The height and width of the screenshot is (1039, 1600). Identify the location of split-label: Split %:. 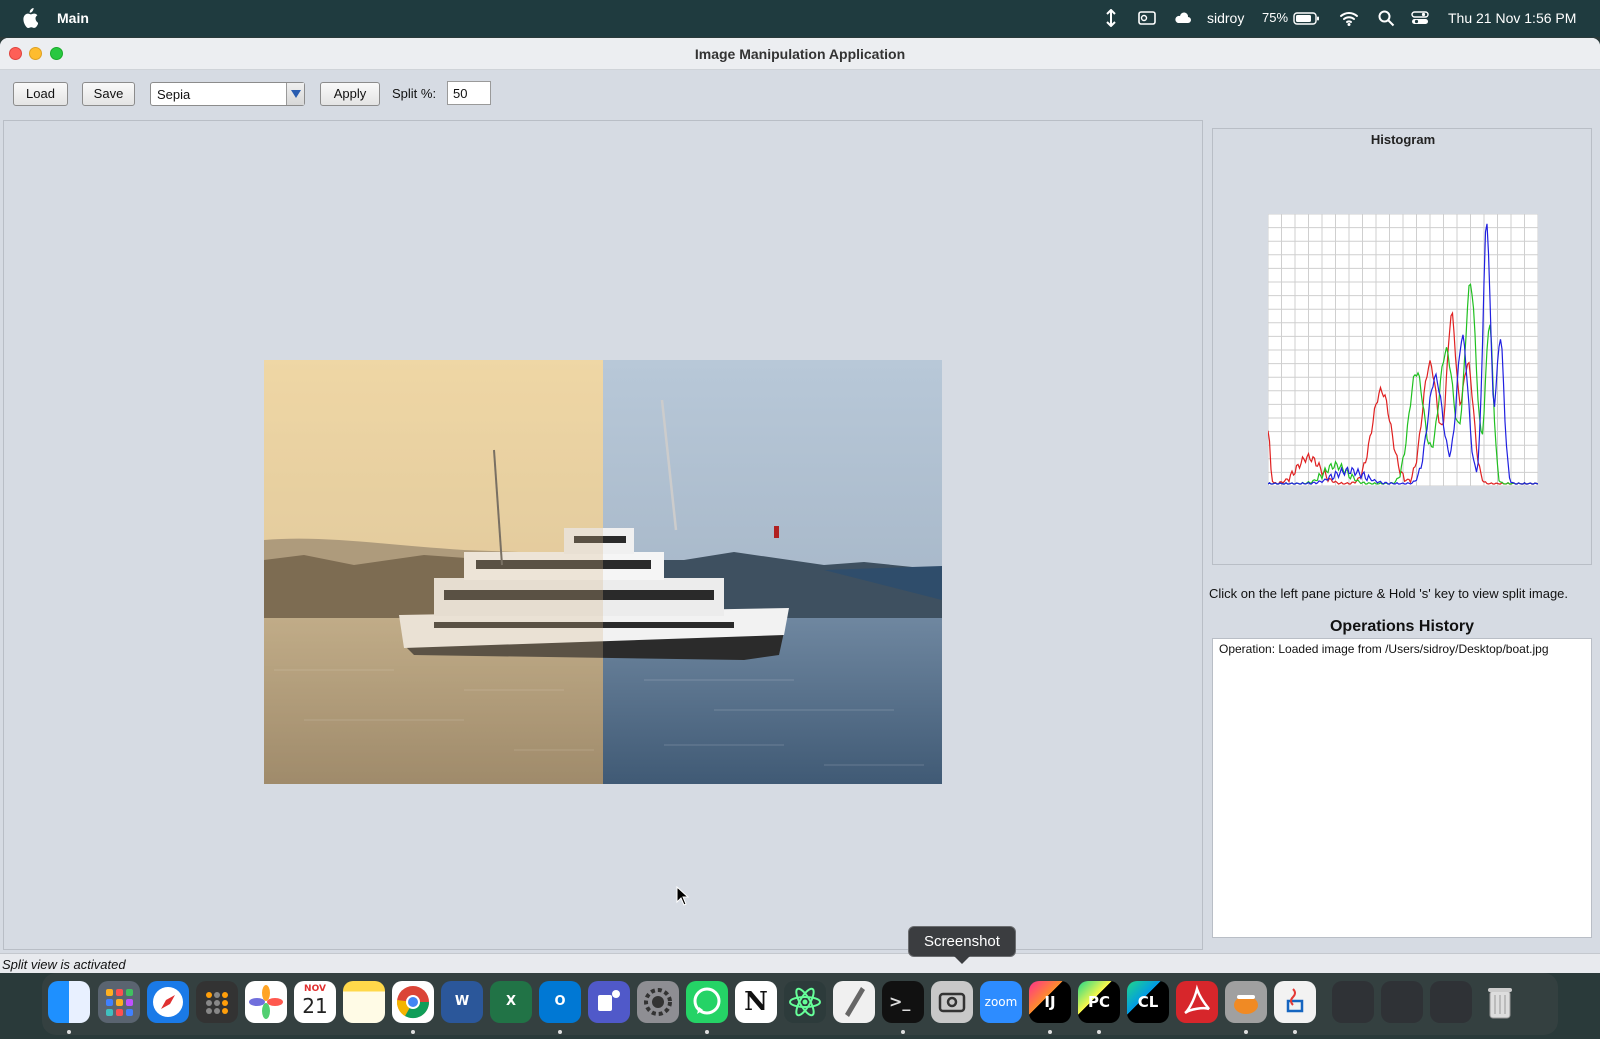
(414, 93).